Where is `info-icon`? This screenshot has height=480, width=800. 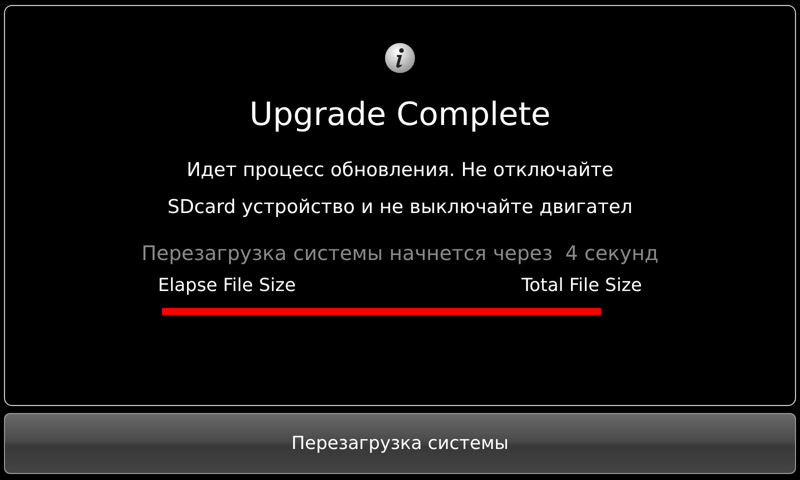
info-icon is located at coordinates (400, 58).